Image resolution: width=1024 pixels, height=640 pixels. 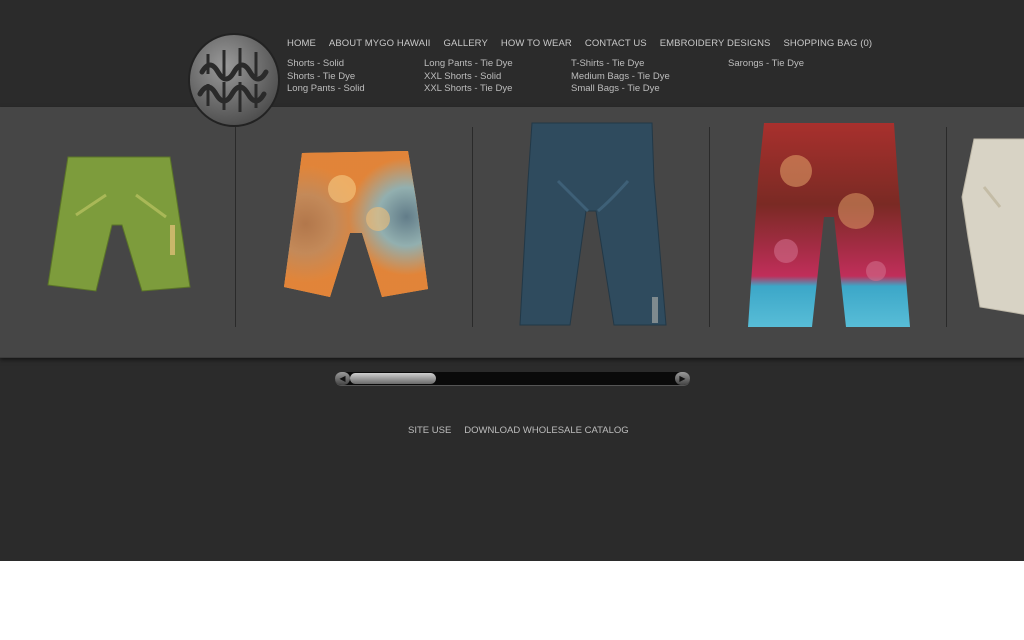 I want to click on submenu-link: Shorts - Tie Dye, so click(x=326, y=77).